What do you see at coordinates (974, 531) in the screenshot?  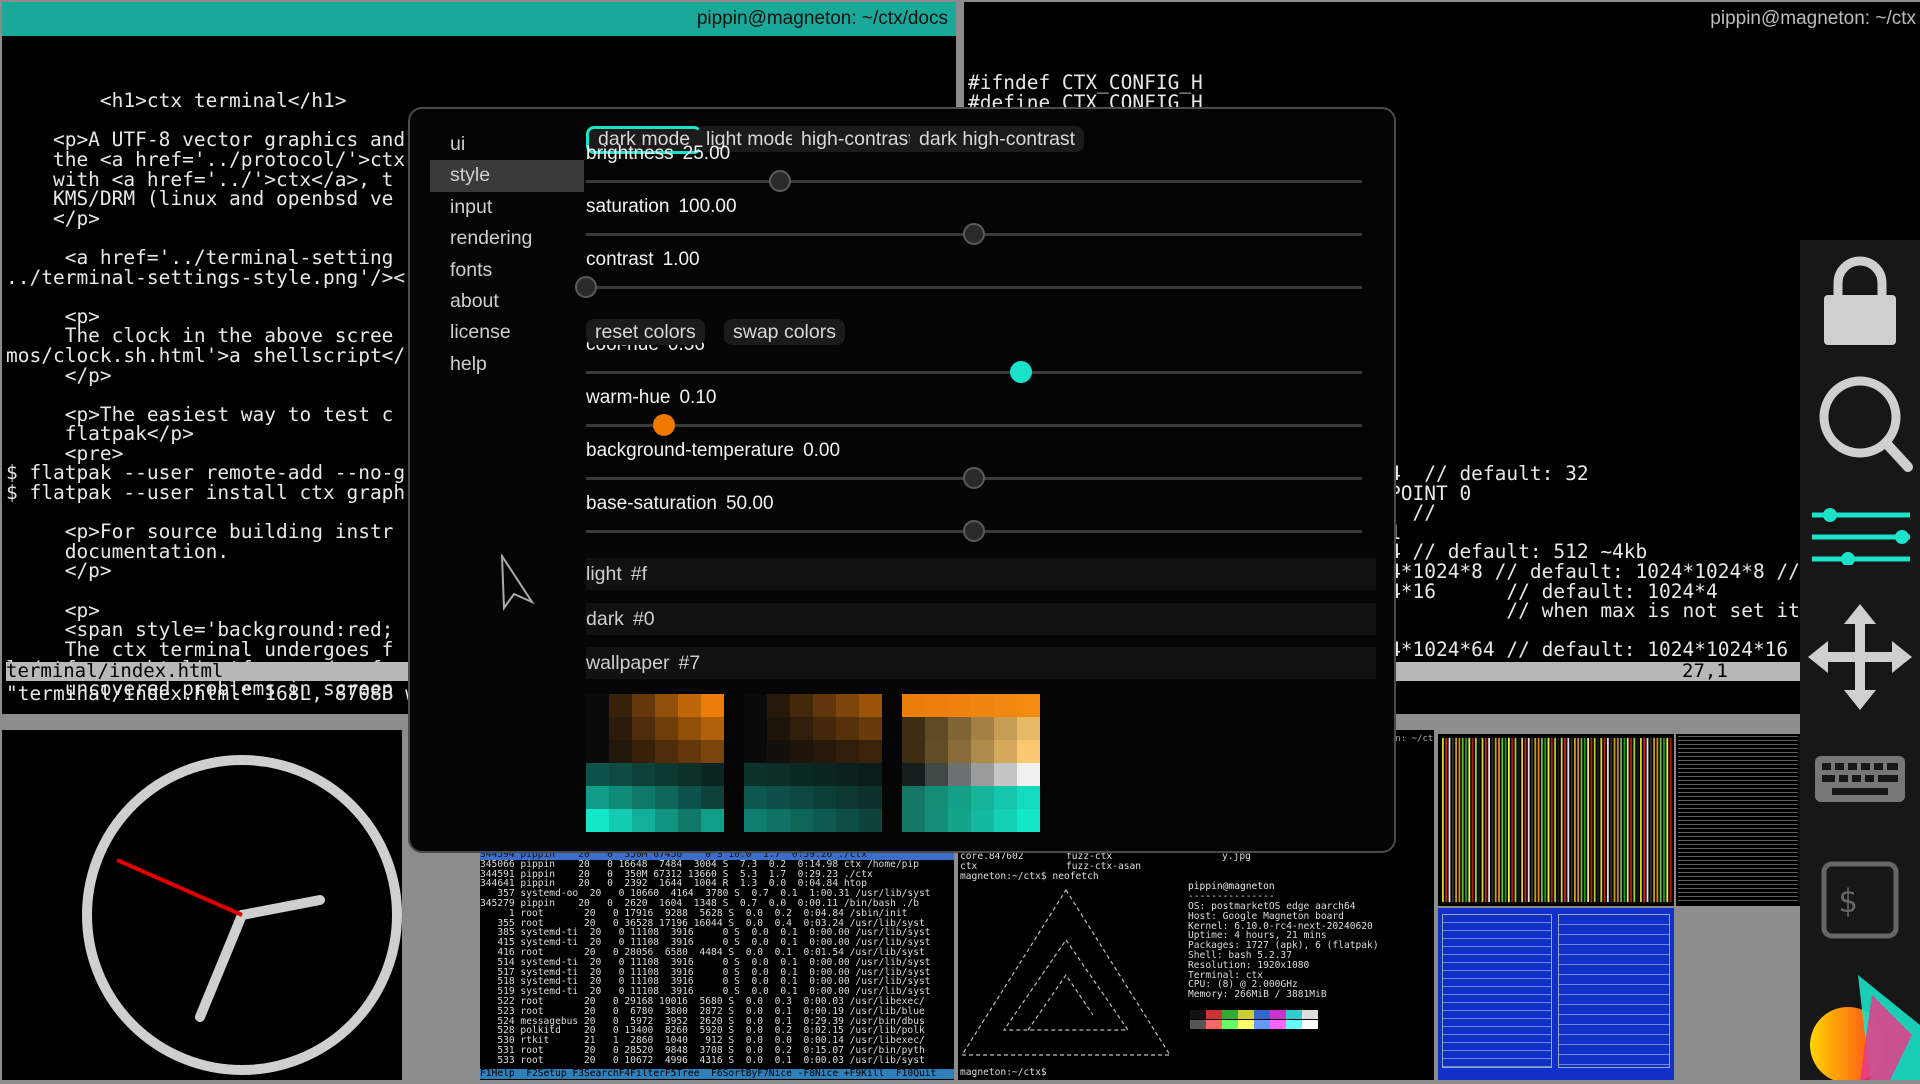 I see `slider-base-saturation-knob` at bounding box center [974, 531].